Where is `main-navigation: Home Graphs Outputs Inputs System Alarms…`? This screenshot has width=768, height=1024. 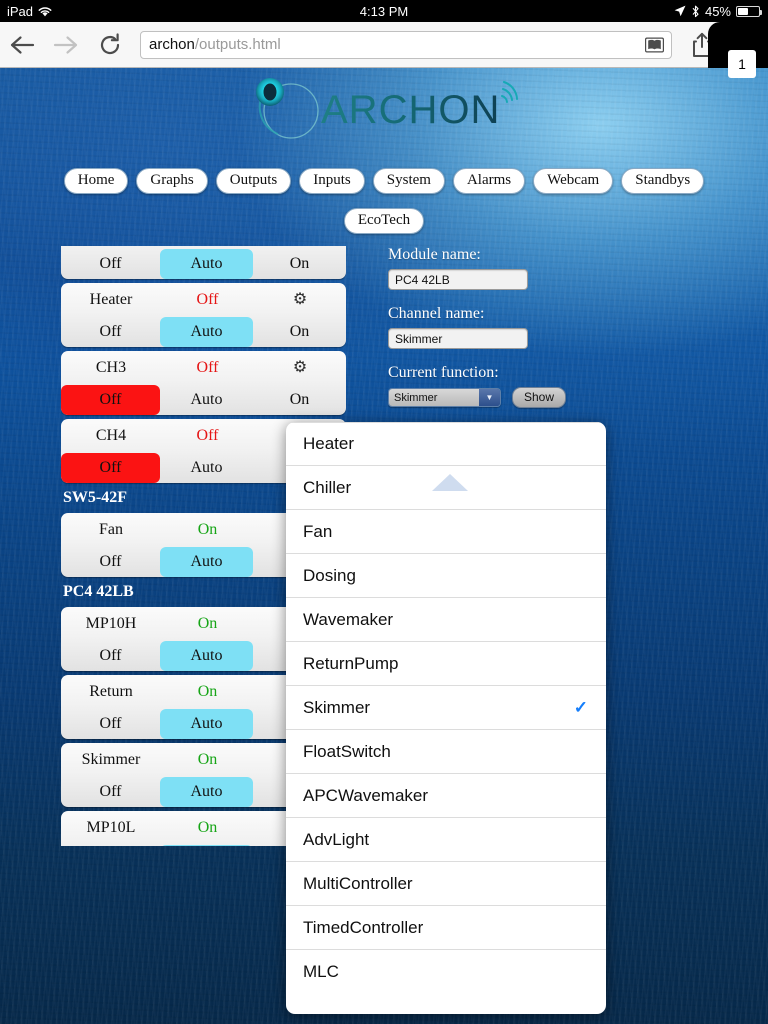 main-navigation: Home Graphs Outputs Inputs System Alarms… is located at coordinates (384, 181).